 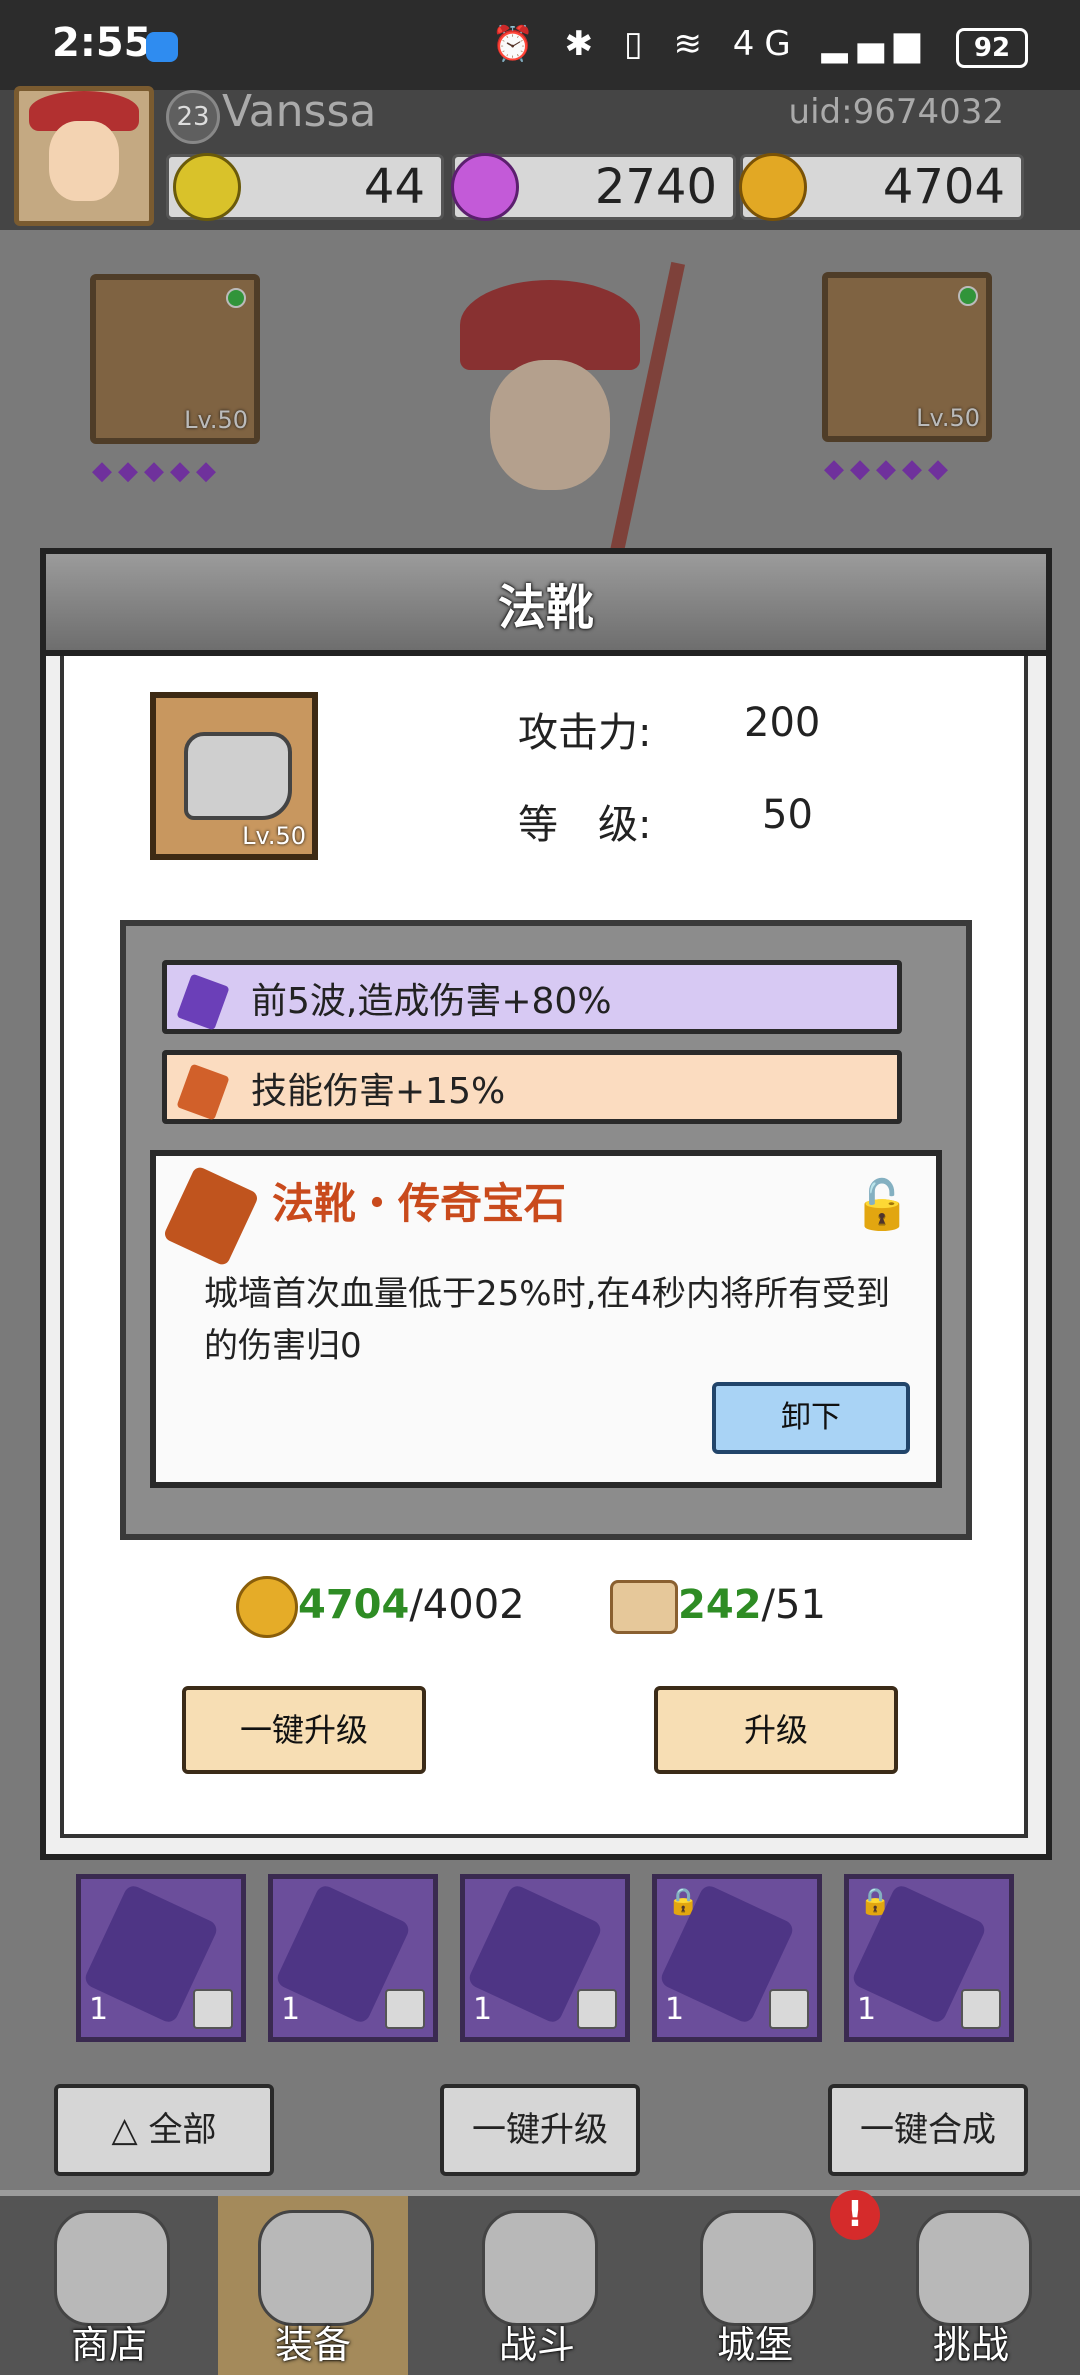 What do you see at coordinates (655, 187) in the screenshot?
I see `gem-value: 2740` at bounding box center [655, 187].